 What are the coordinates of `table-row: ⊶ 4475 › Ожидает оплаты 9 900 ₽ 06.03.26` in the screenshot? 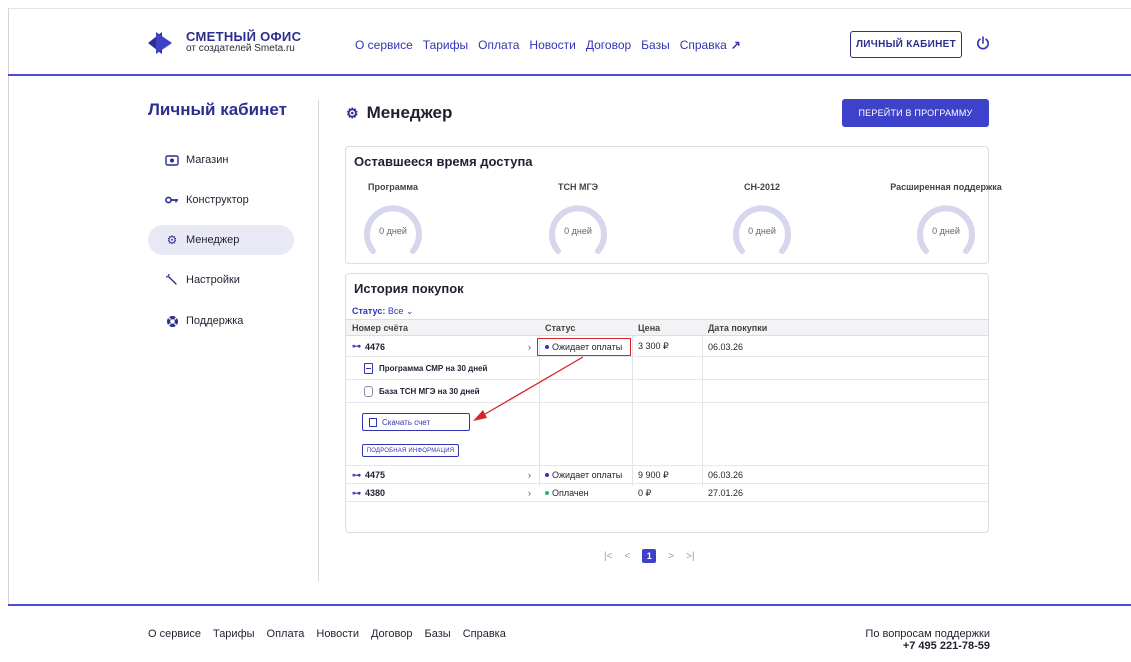 It's located at (667, 475).